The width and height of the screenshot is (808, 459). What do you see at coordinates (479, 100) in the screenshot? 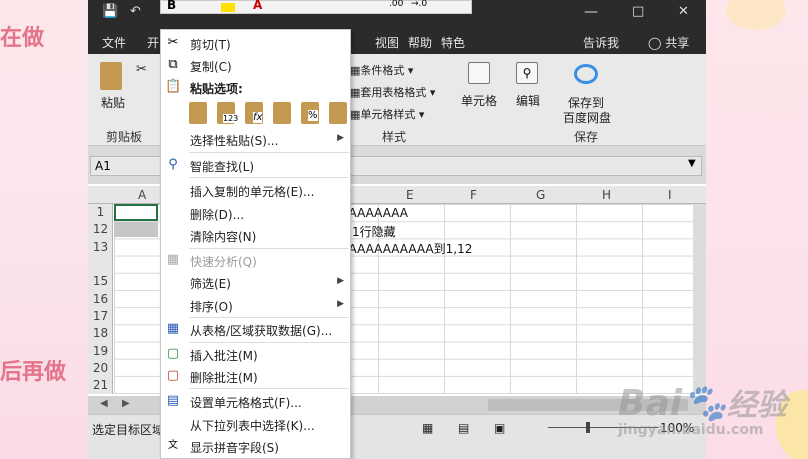
I see `cells-label: 单元格` at bounding box center [479, 100].